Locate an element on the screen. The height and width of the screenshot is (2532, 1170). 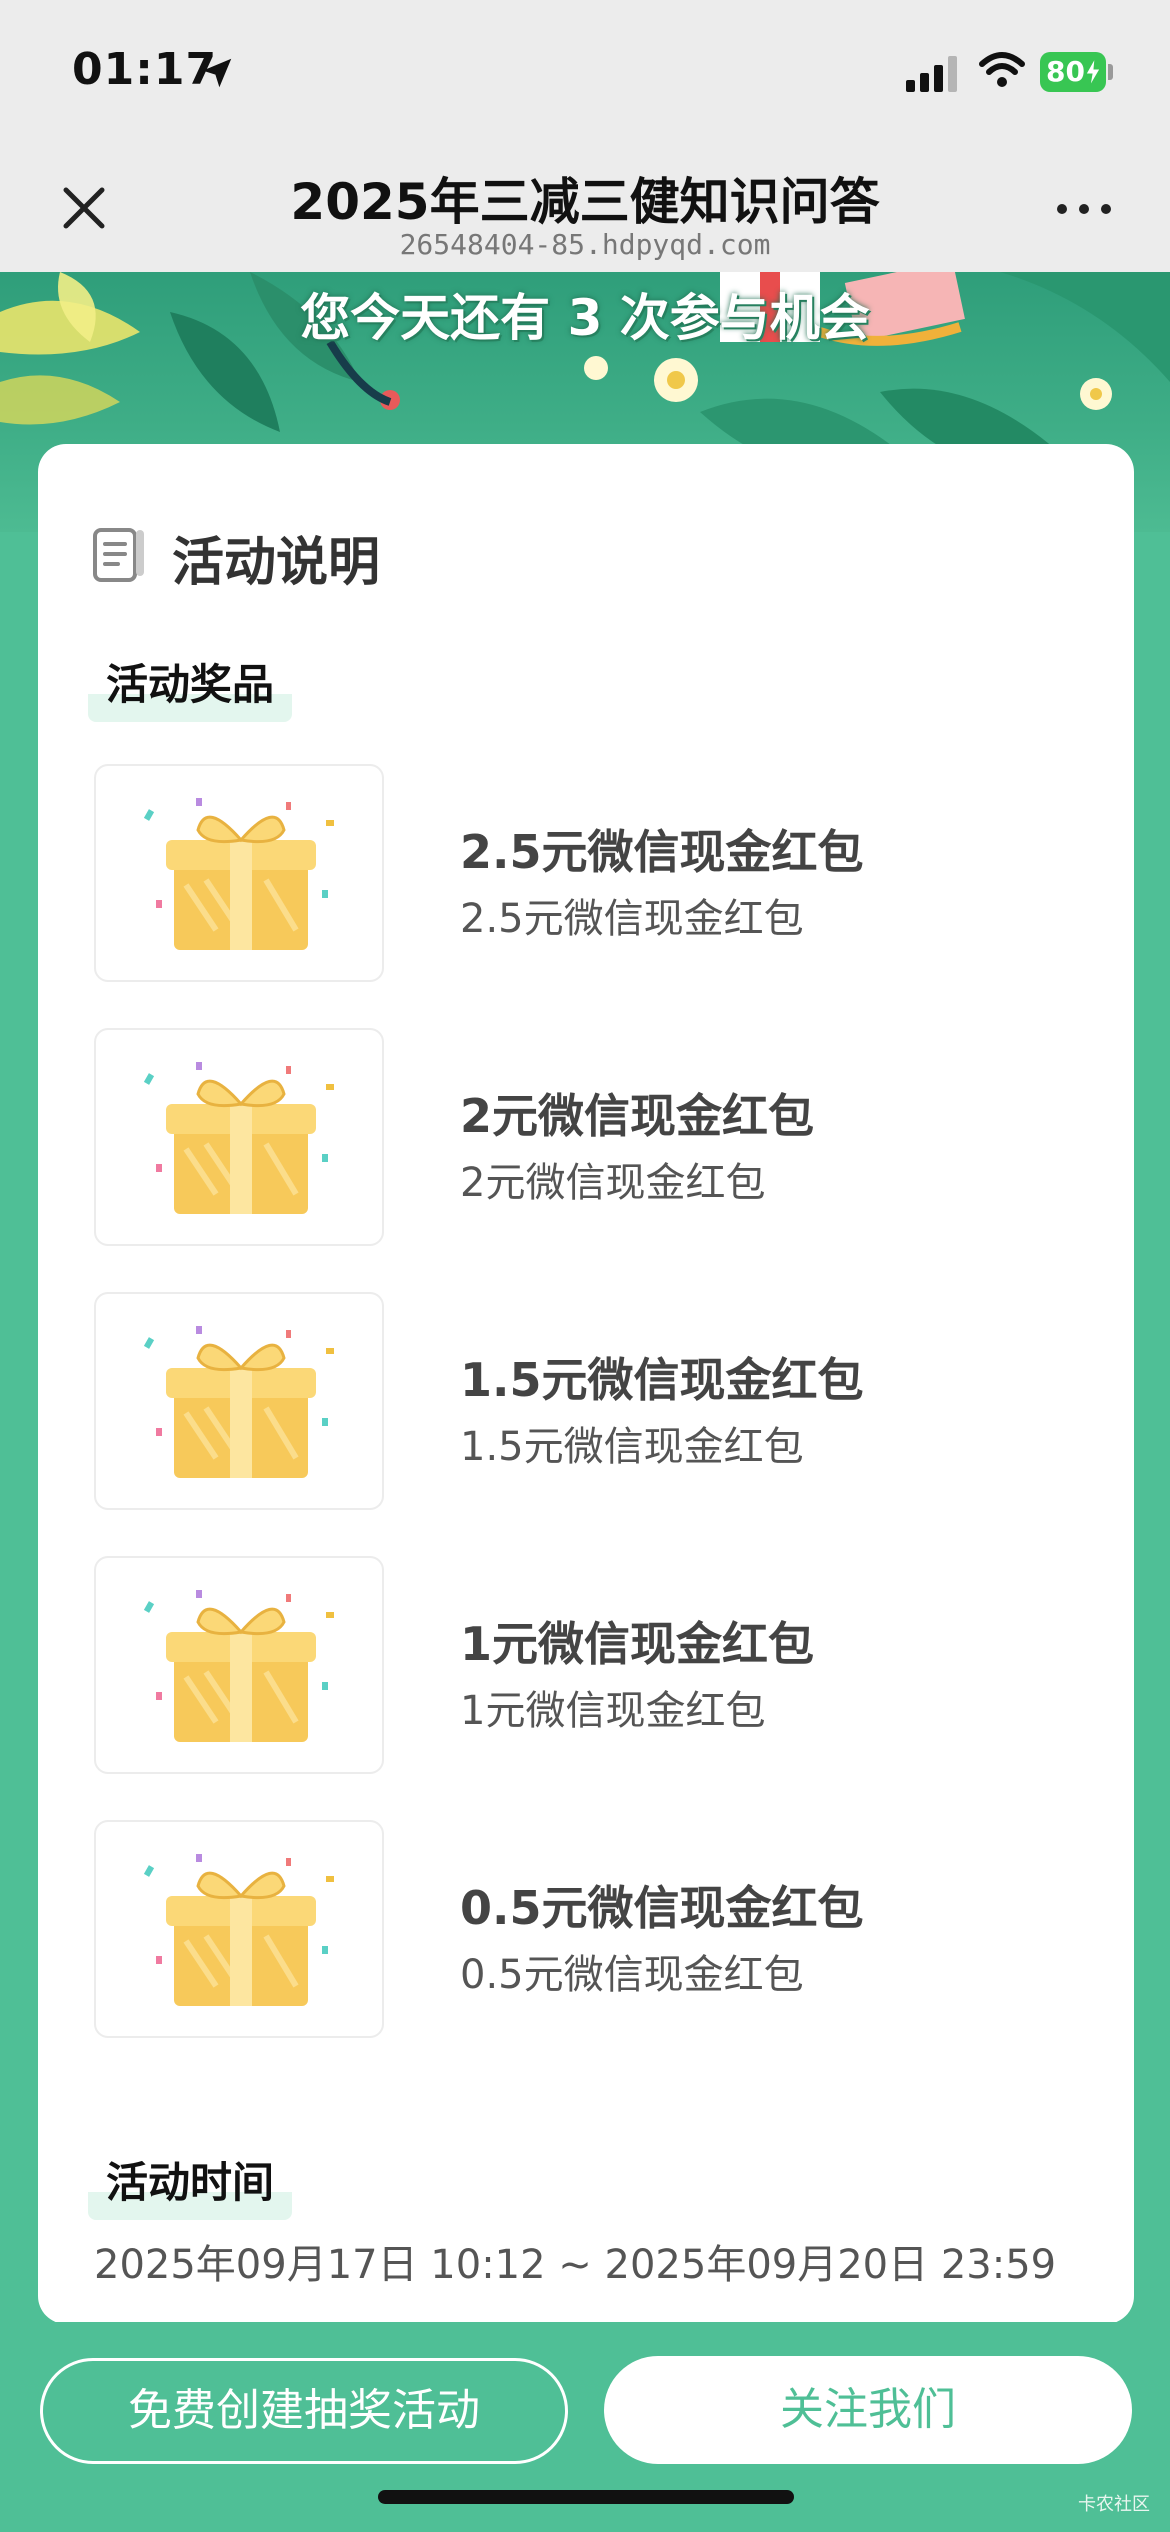
charging-bolt-icon is located at coordinates (1093, 72).